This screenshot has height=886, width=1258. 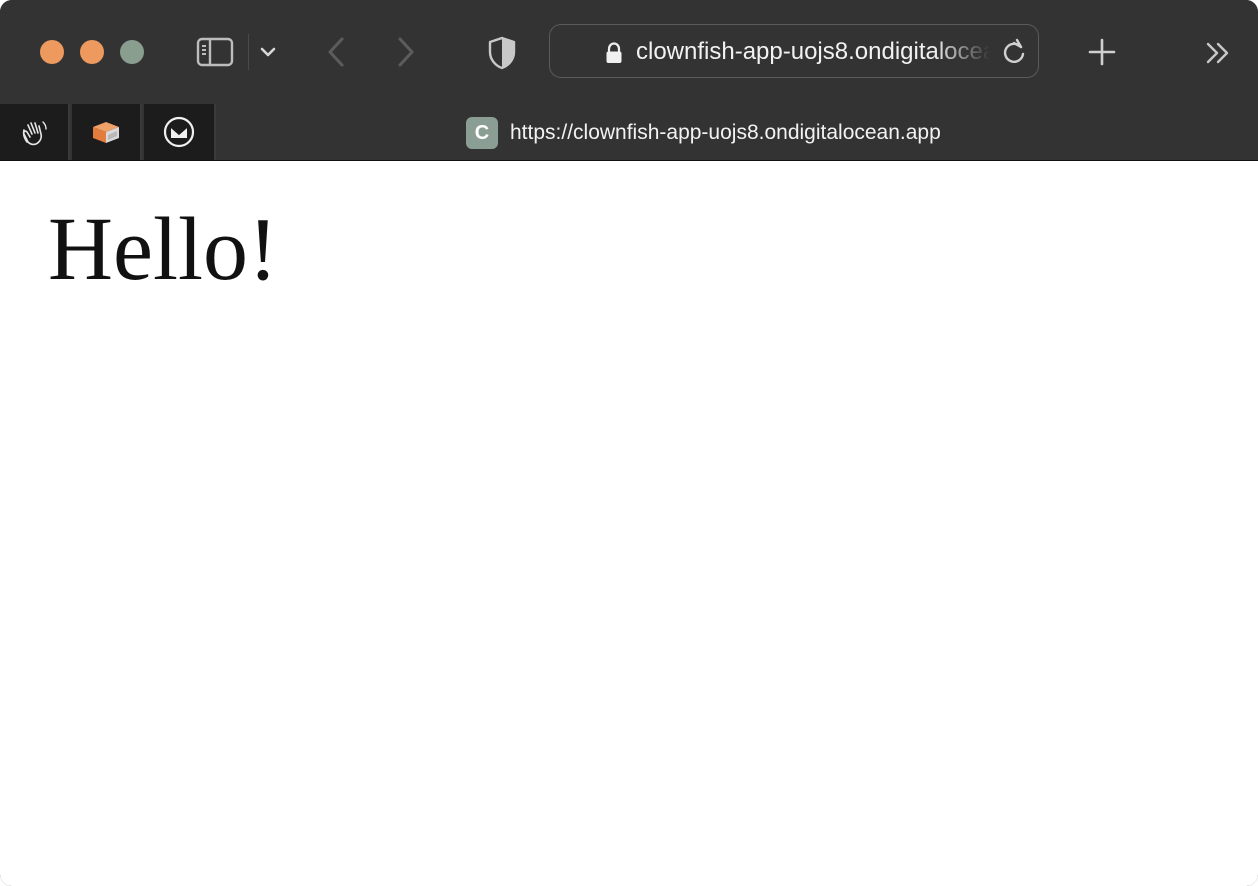 I want to click on browser-toolbar: clownfish-app-uojs8.ondigitalocean.app, so click(x=629, y=52).